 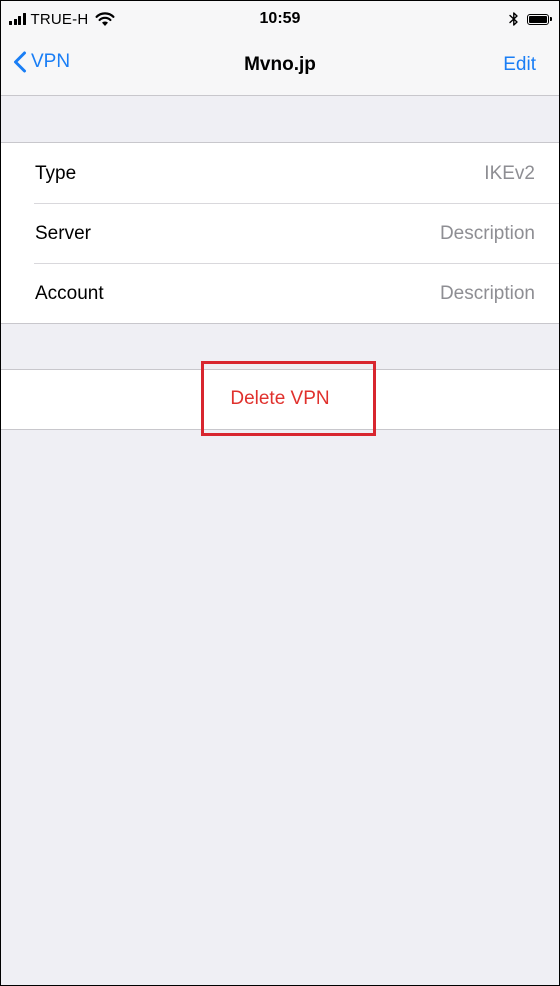 I want to click on delete-vpn-button: Delete VPN, so click(x=280, y=399).